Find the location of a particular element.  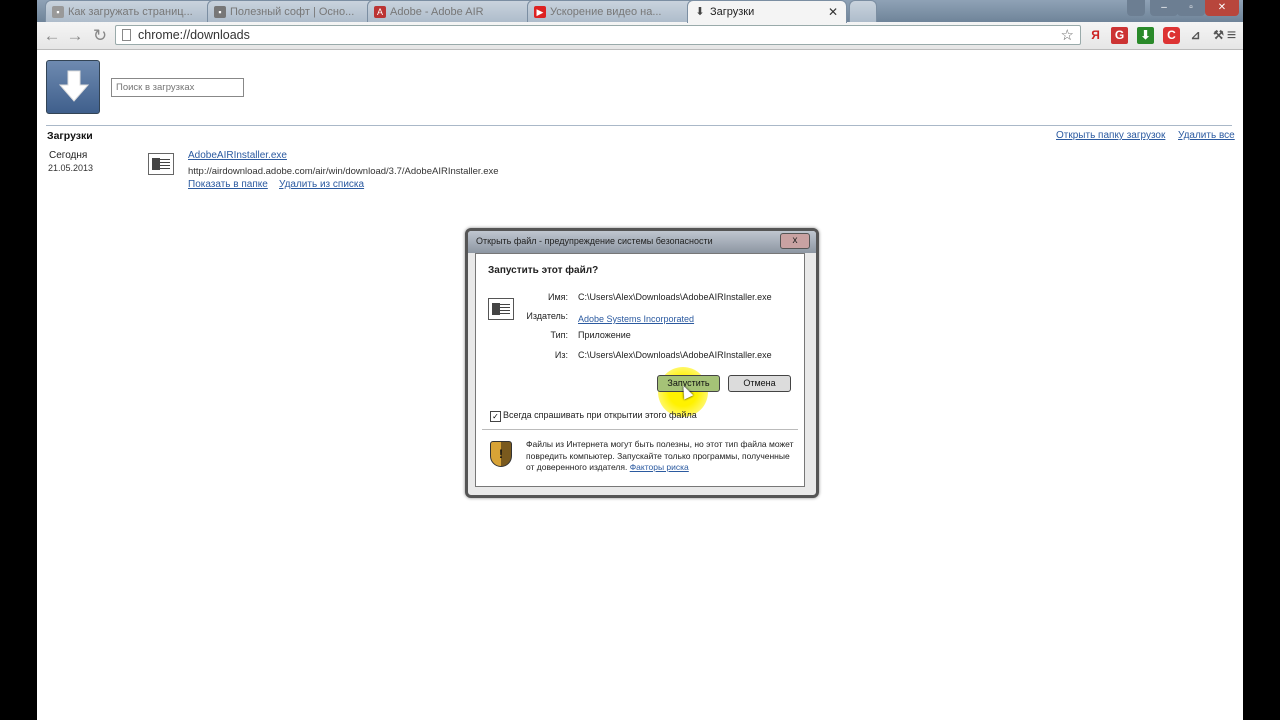

type-label: Тип: is located at coordinates (559, 335).